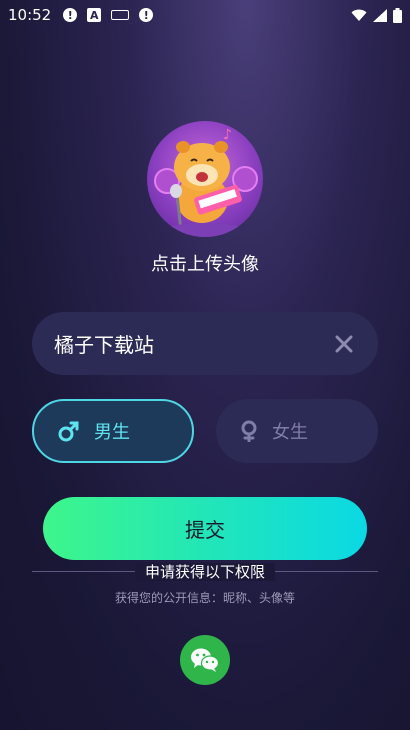  I want to click on status-bar: 10:52 ! A !, so click(205, 15).